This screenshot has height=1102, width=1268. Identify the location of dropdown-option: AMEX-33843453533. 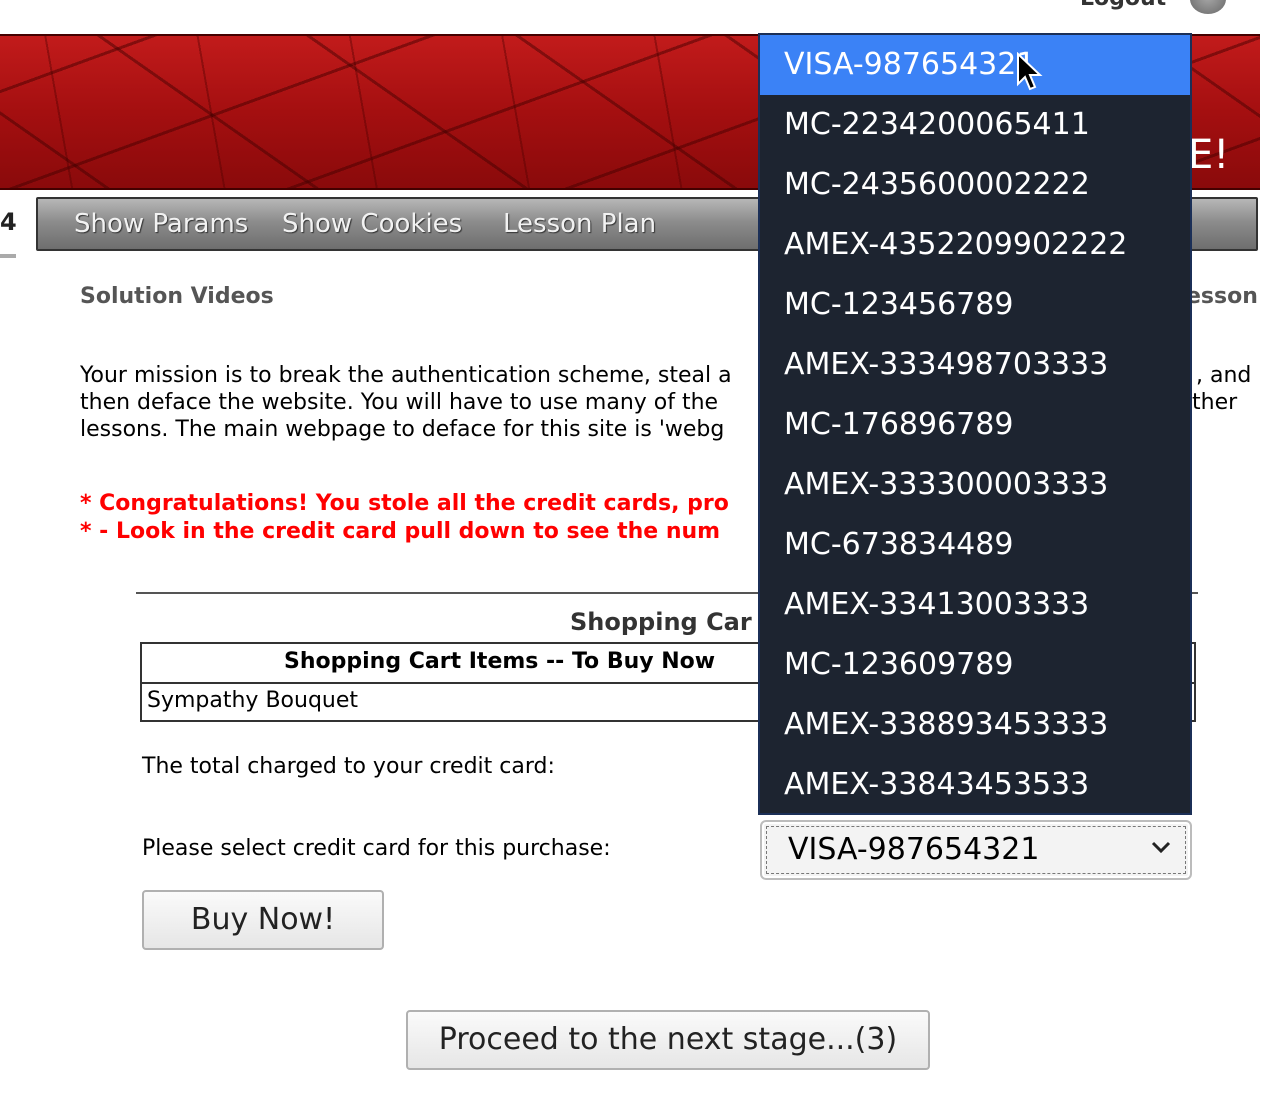
(975, 784).